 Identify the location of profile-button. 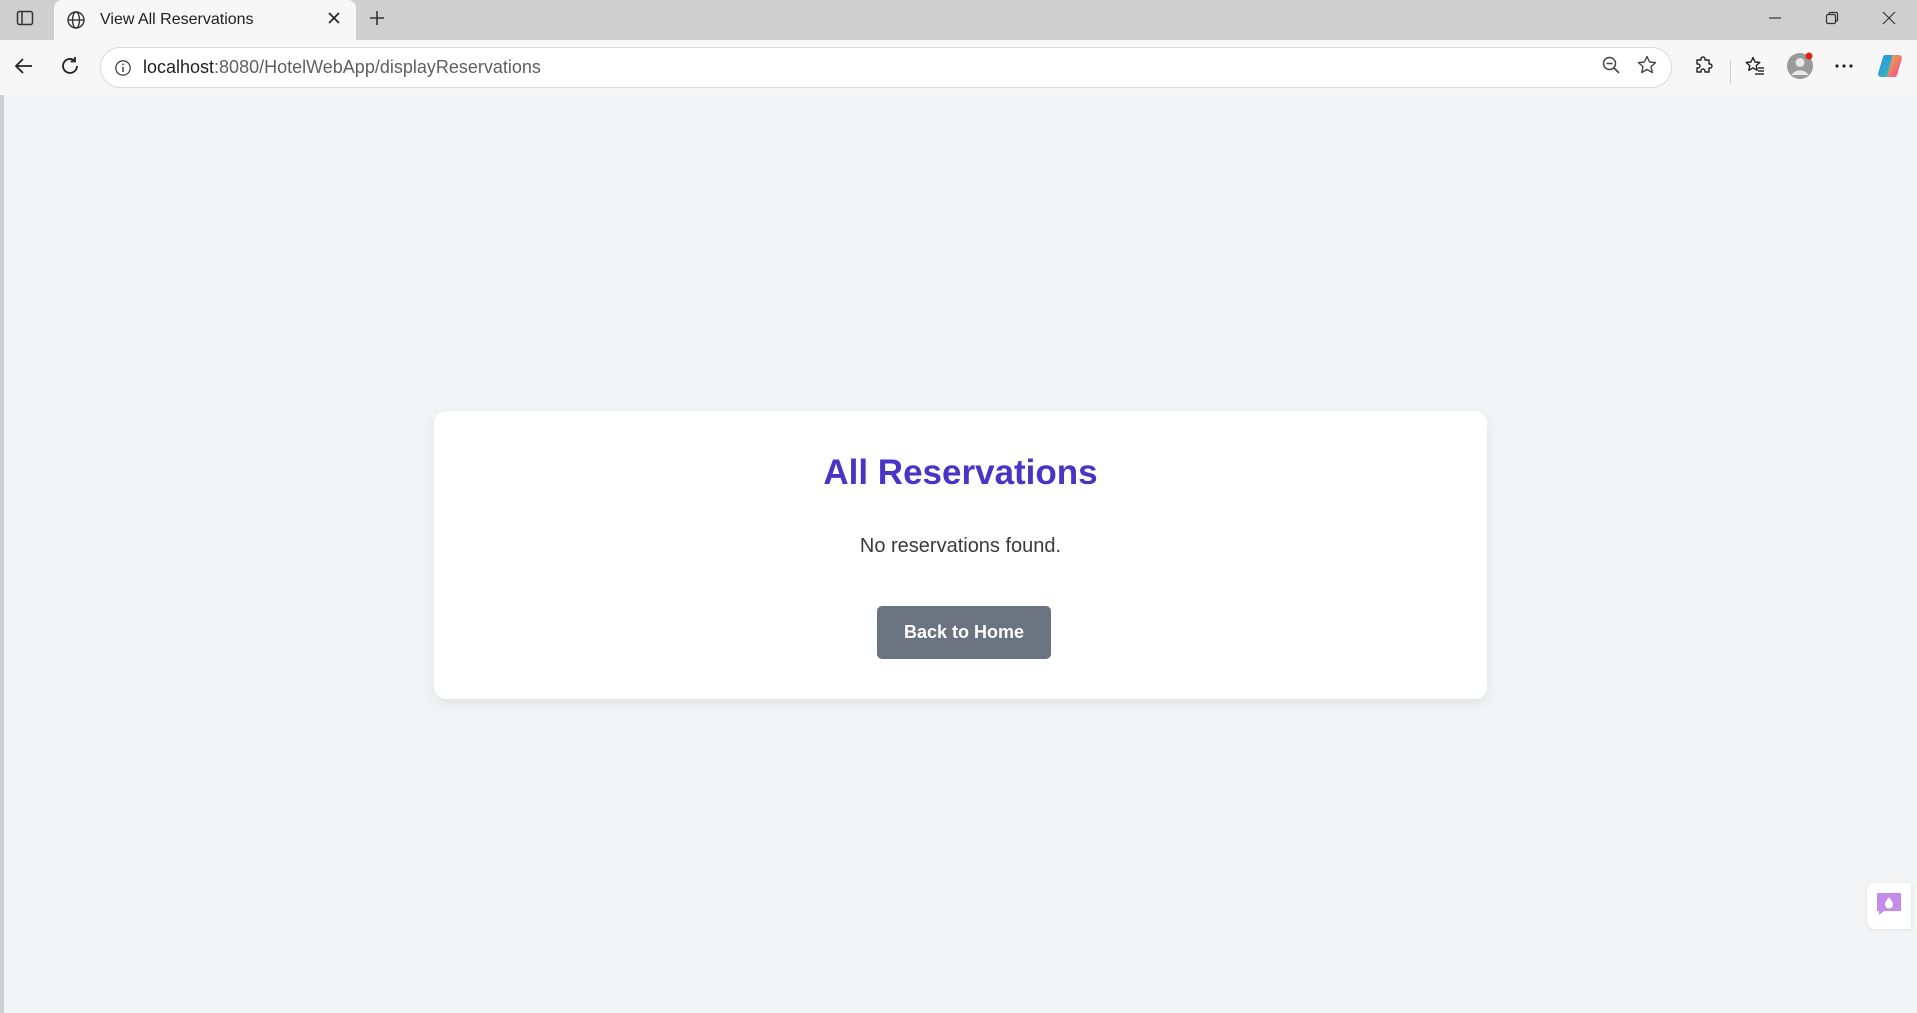
(1800, 68).